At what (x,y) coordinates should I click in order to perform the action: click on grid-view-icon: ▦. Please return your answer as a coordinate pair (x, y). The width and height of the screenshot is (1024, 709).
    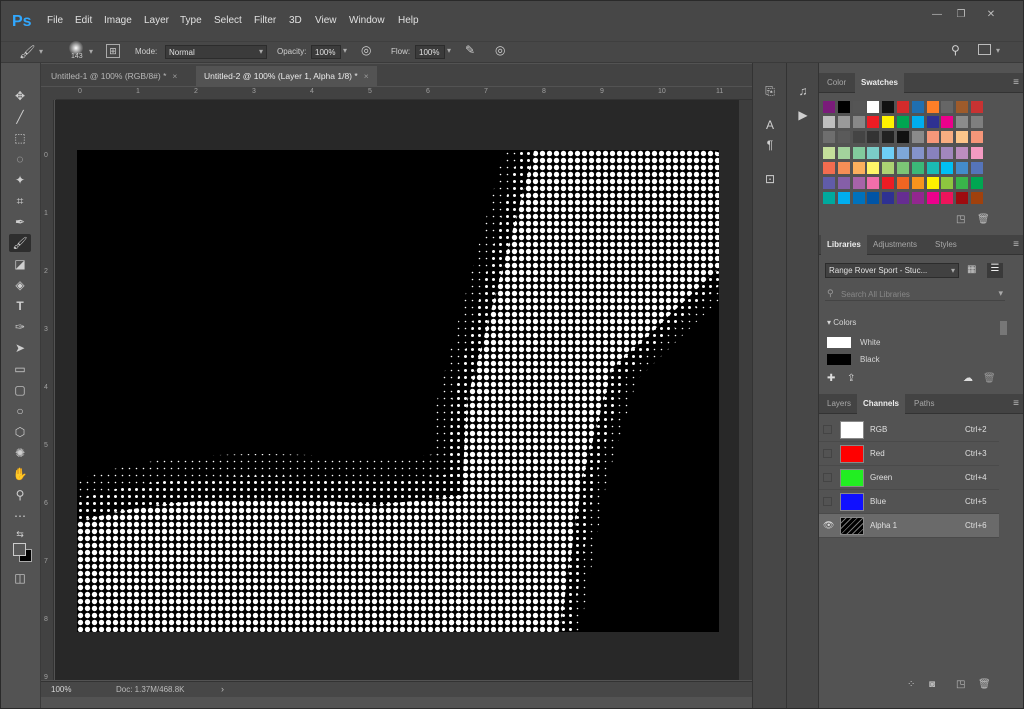
    Looking at the image, I should click on (971, 269).